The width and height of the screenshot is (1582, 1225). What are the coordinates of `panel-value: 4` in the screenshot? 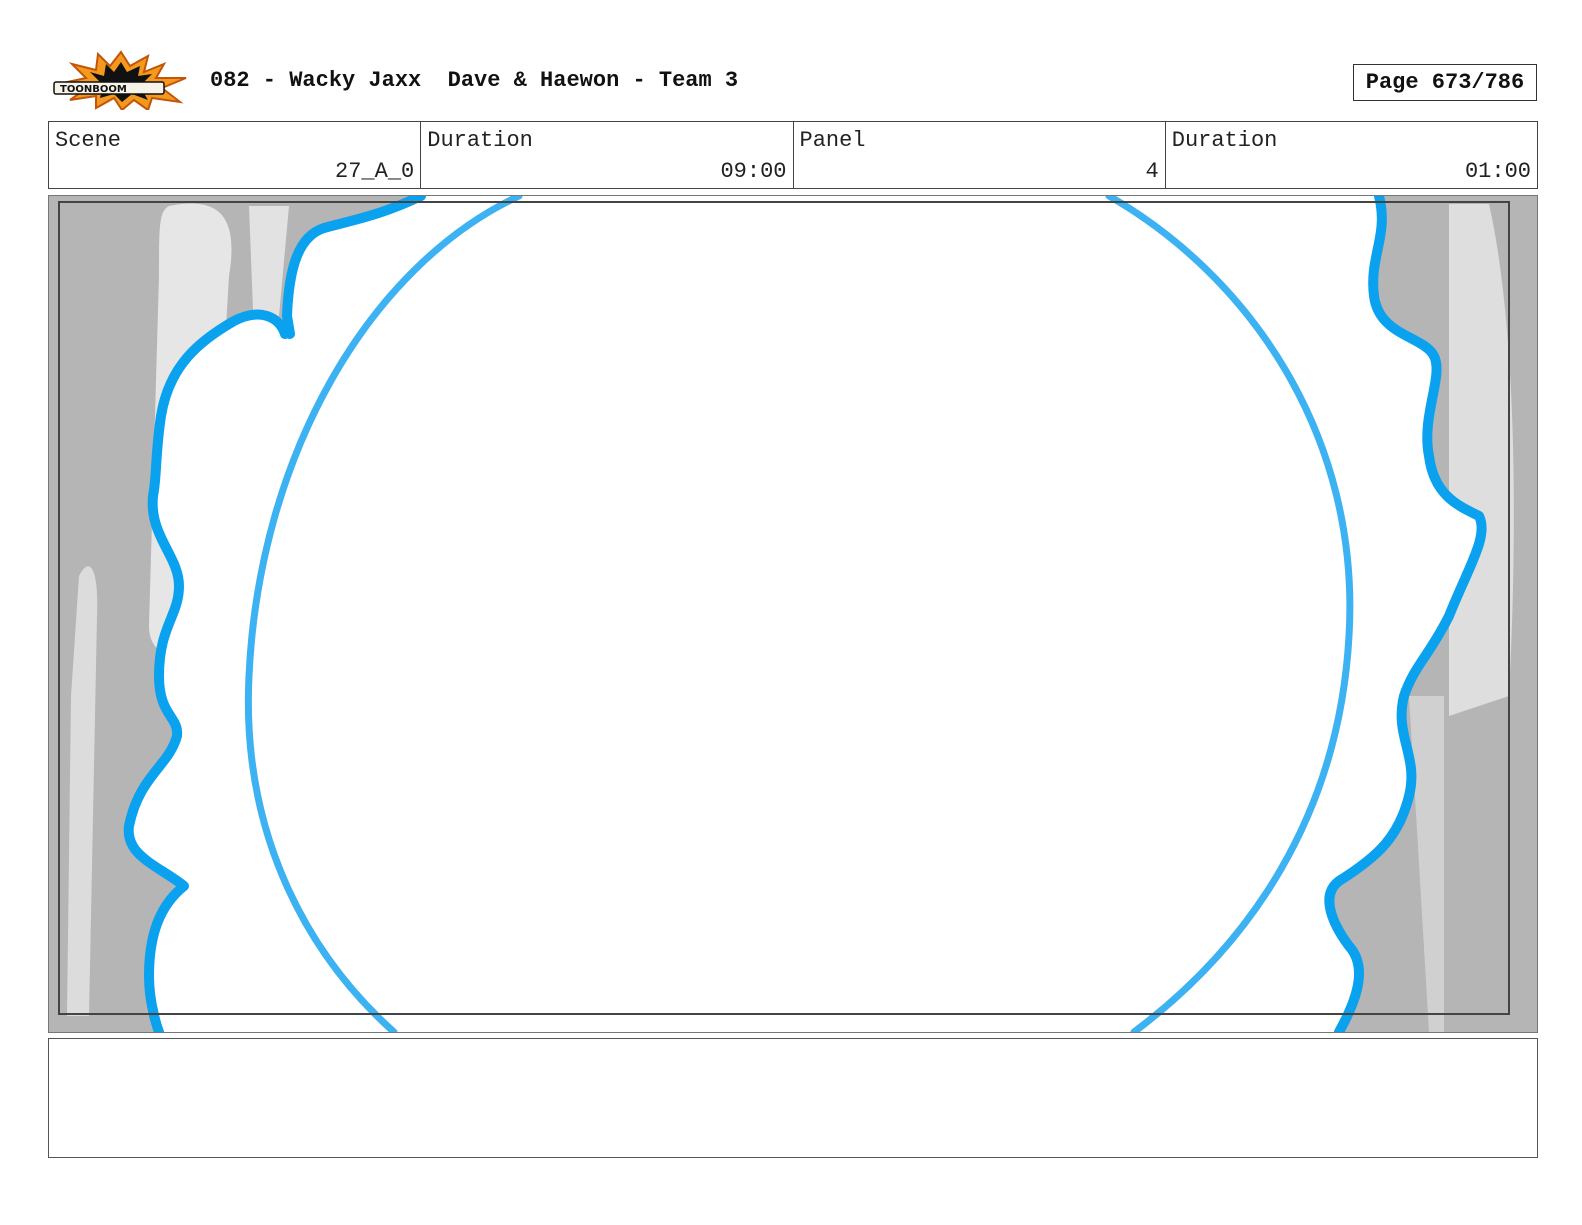 It's located at (1152, 171).